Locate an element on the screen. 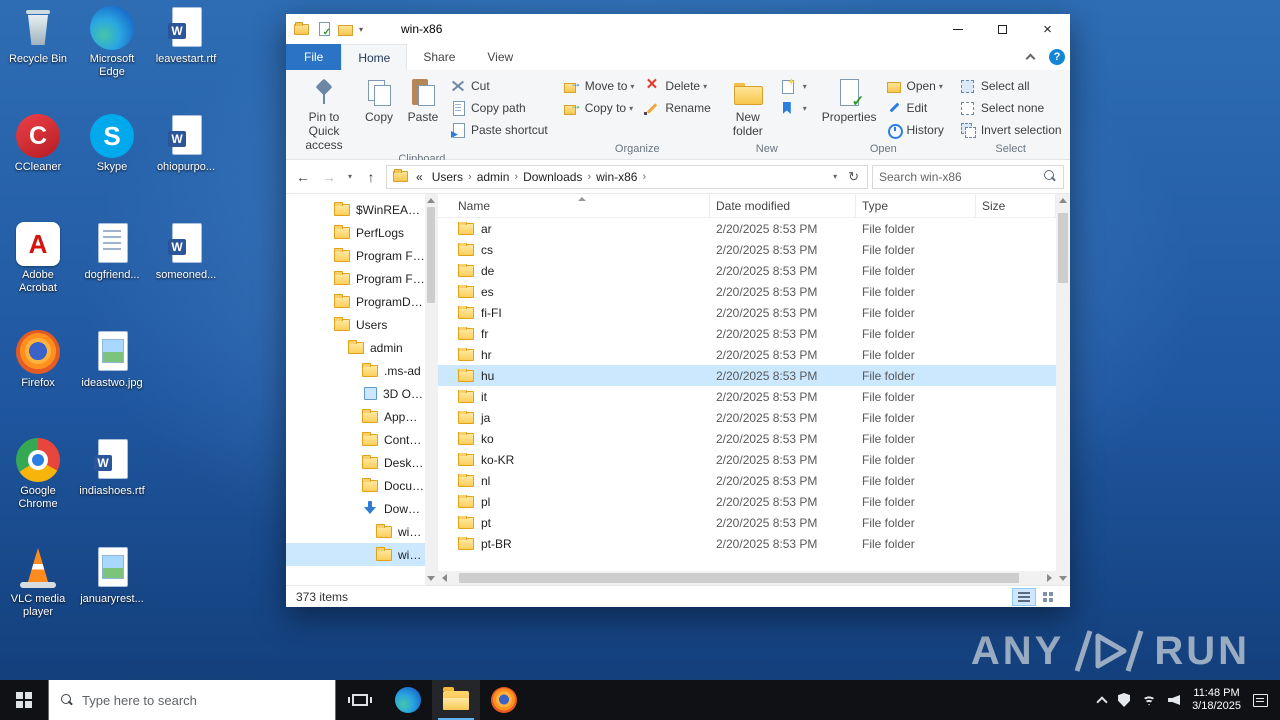  desktop-icon-ideastwo-jpg: ideastwo.jpg is located at coordinates (112, 360).